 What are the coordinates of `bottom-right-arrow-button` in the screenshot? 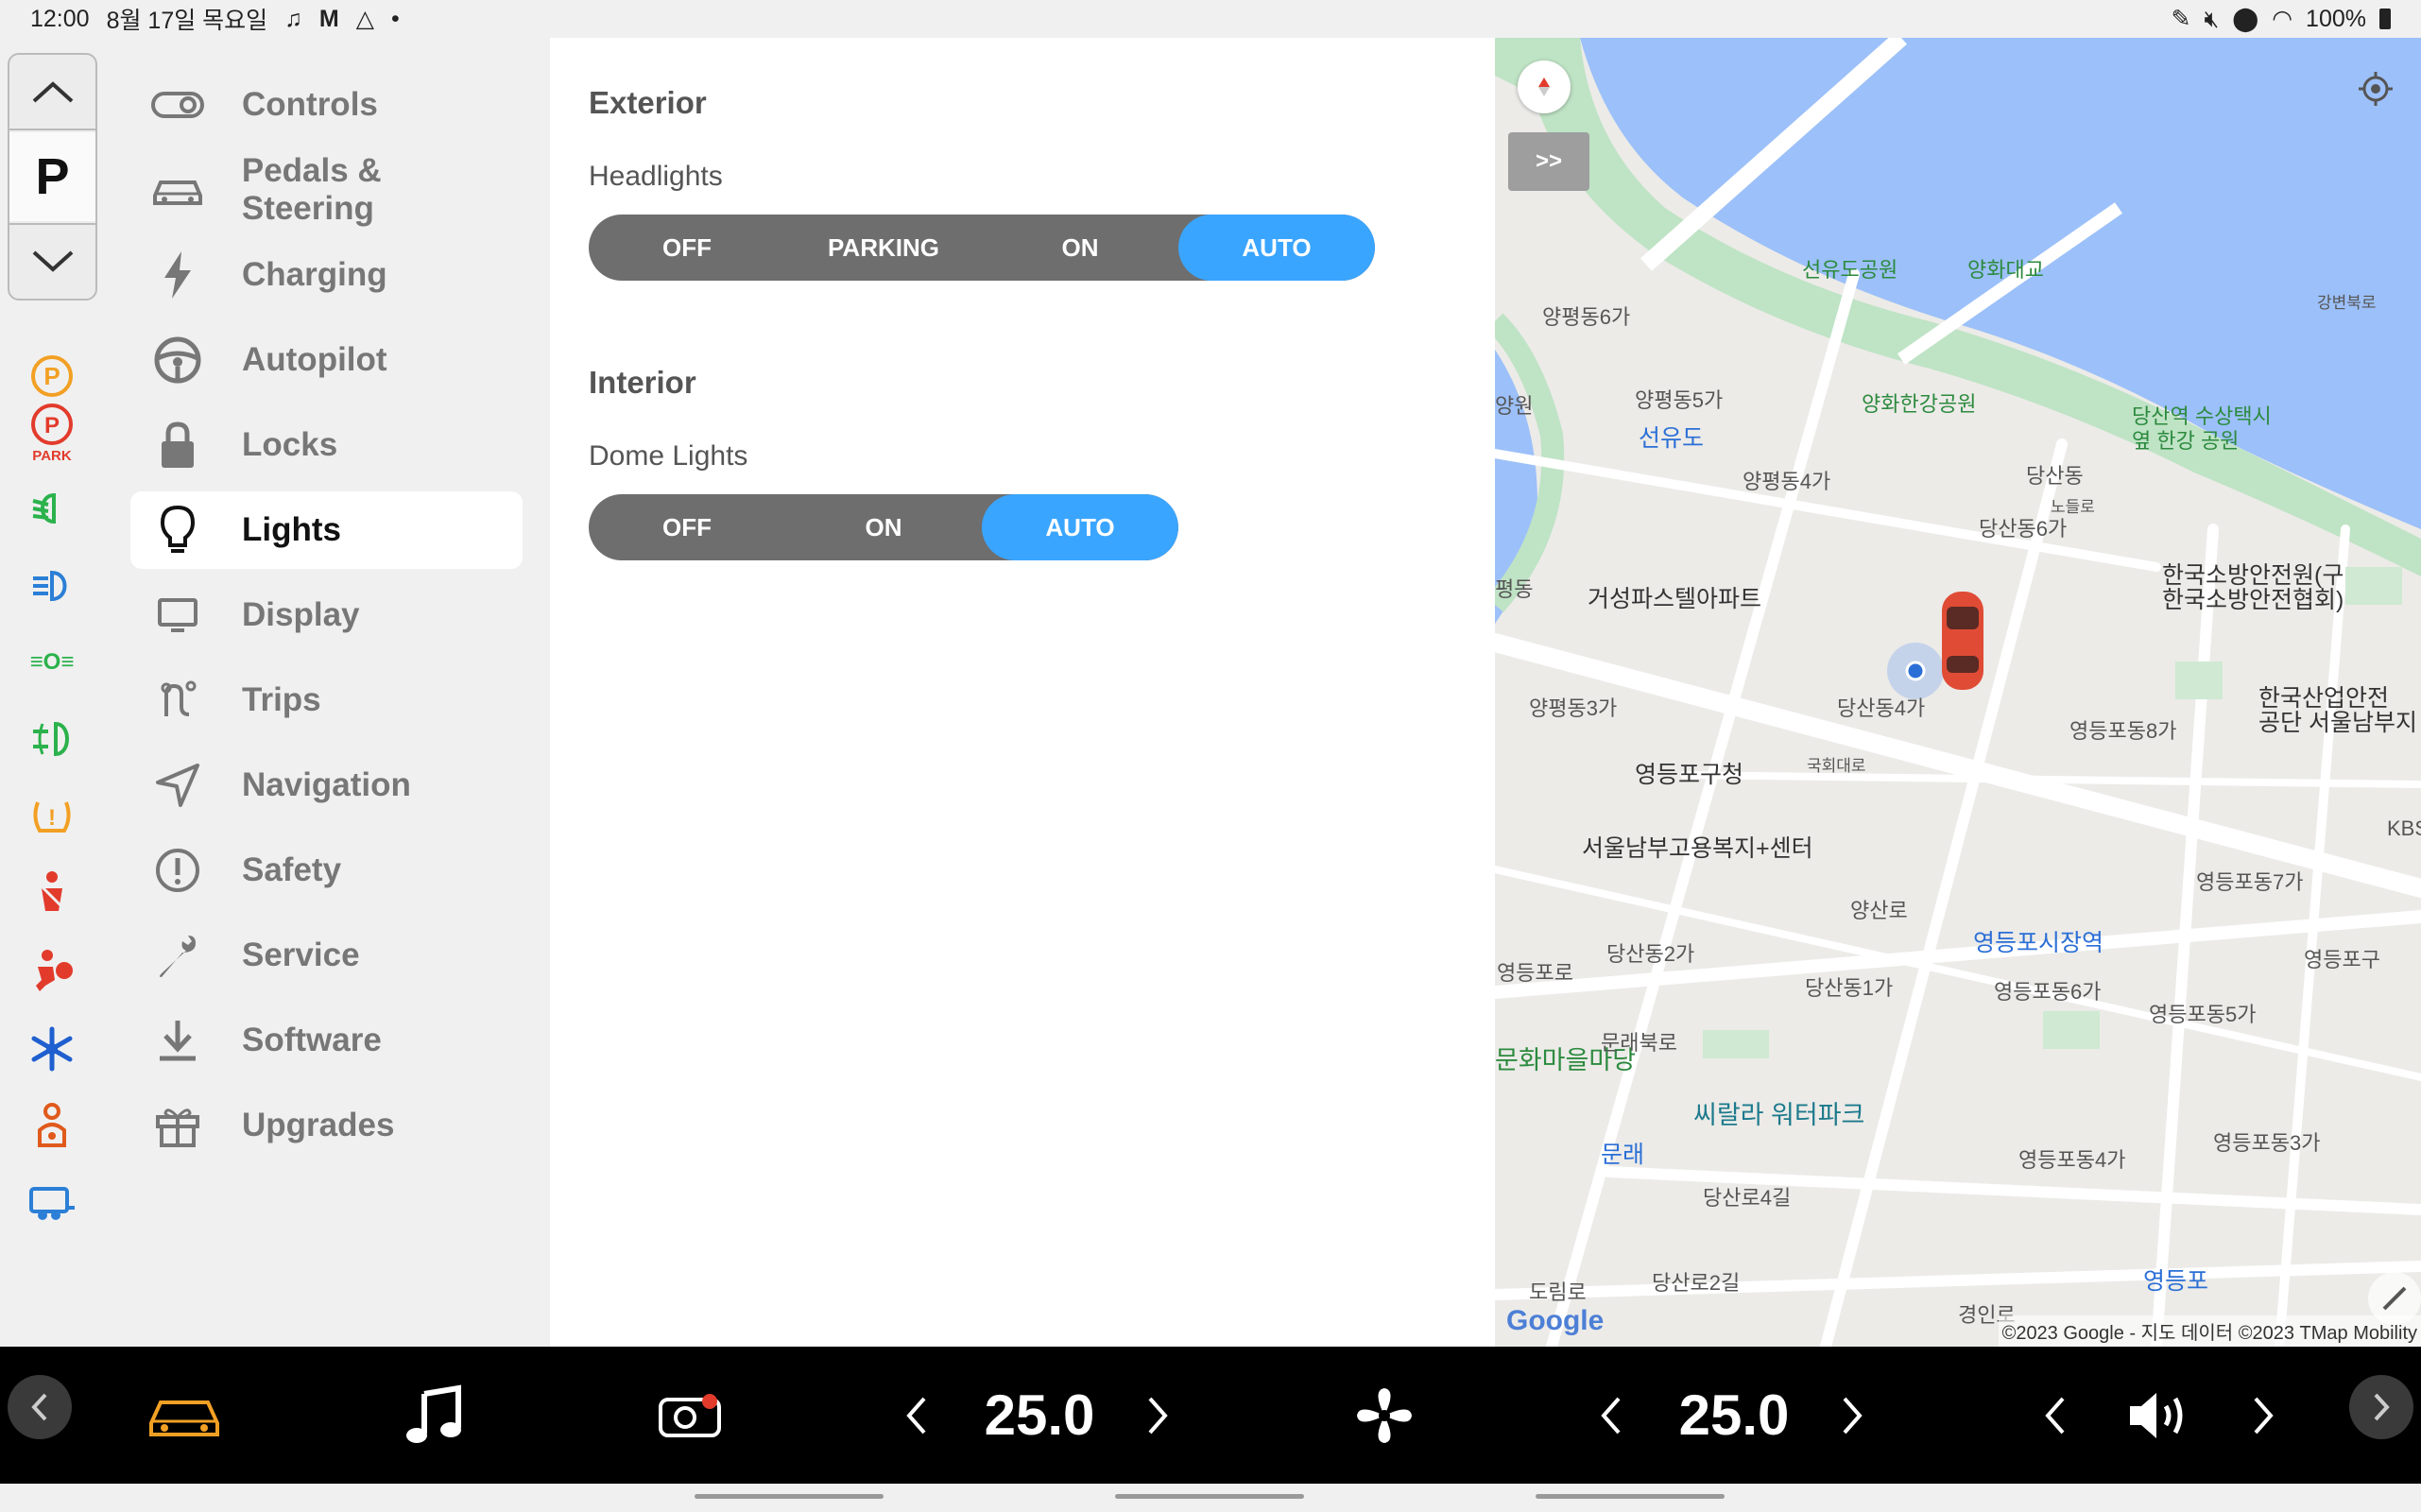 It's located at (2381, 1407).